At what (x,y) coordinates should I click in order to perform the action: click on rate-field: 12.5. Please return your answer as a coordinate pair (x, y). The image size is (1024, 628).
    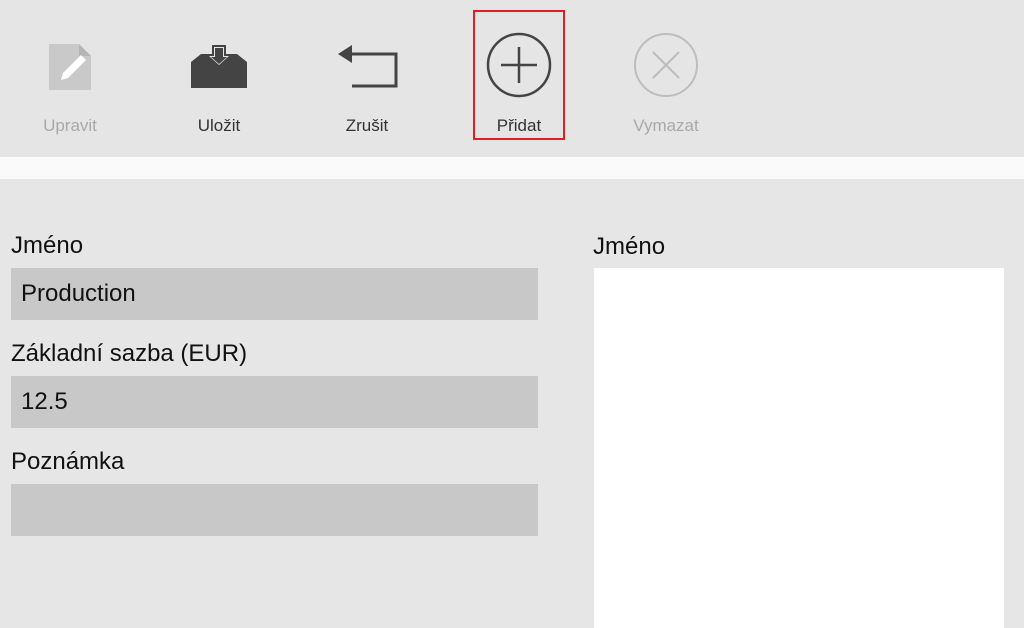
    Looking at the image, I should click on (274, 402).